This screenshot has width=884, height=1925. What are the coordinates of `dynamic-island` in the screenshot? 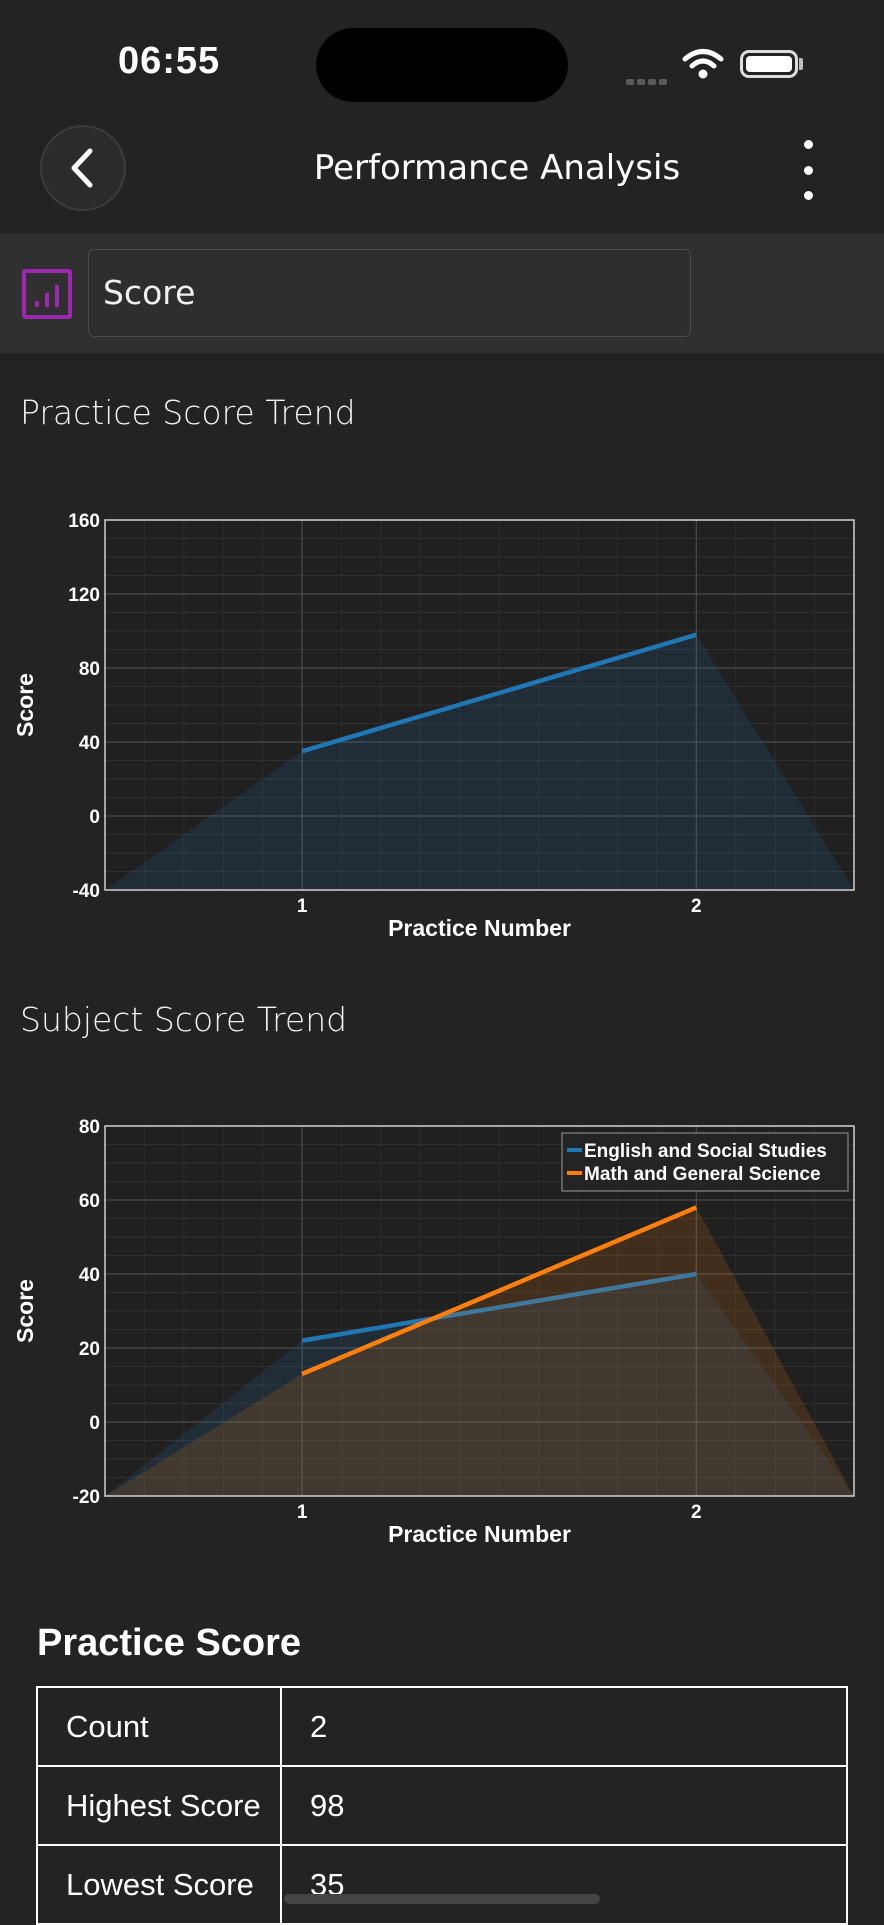 It's located at (442, 65).